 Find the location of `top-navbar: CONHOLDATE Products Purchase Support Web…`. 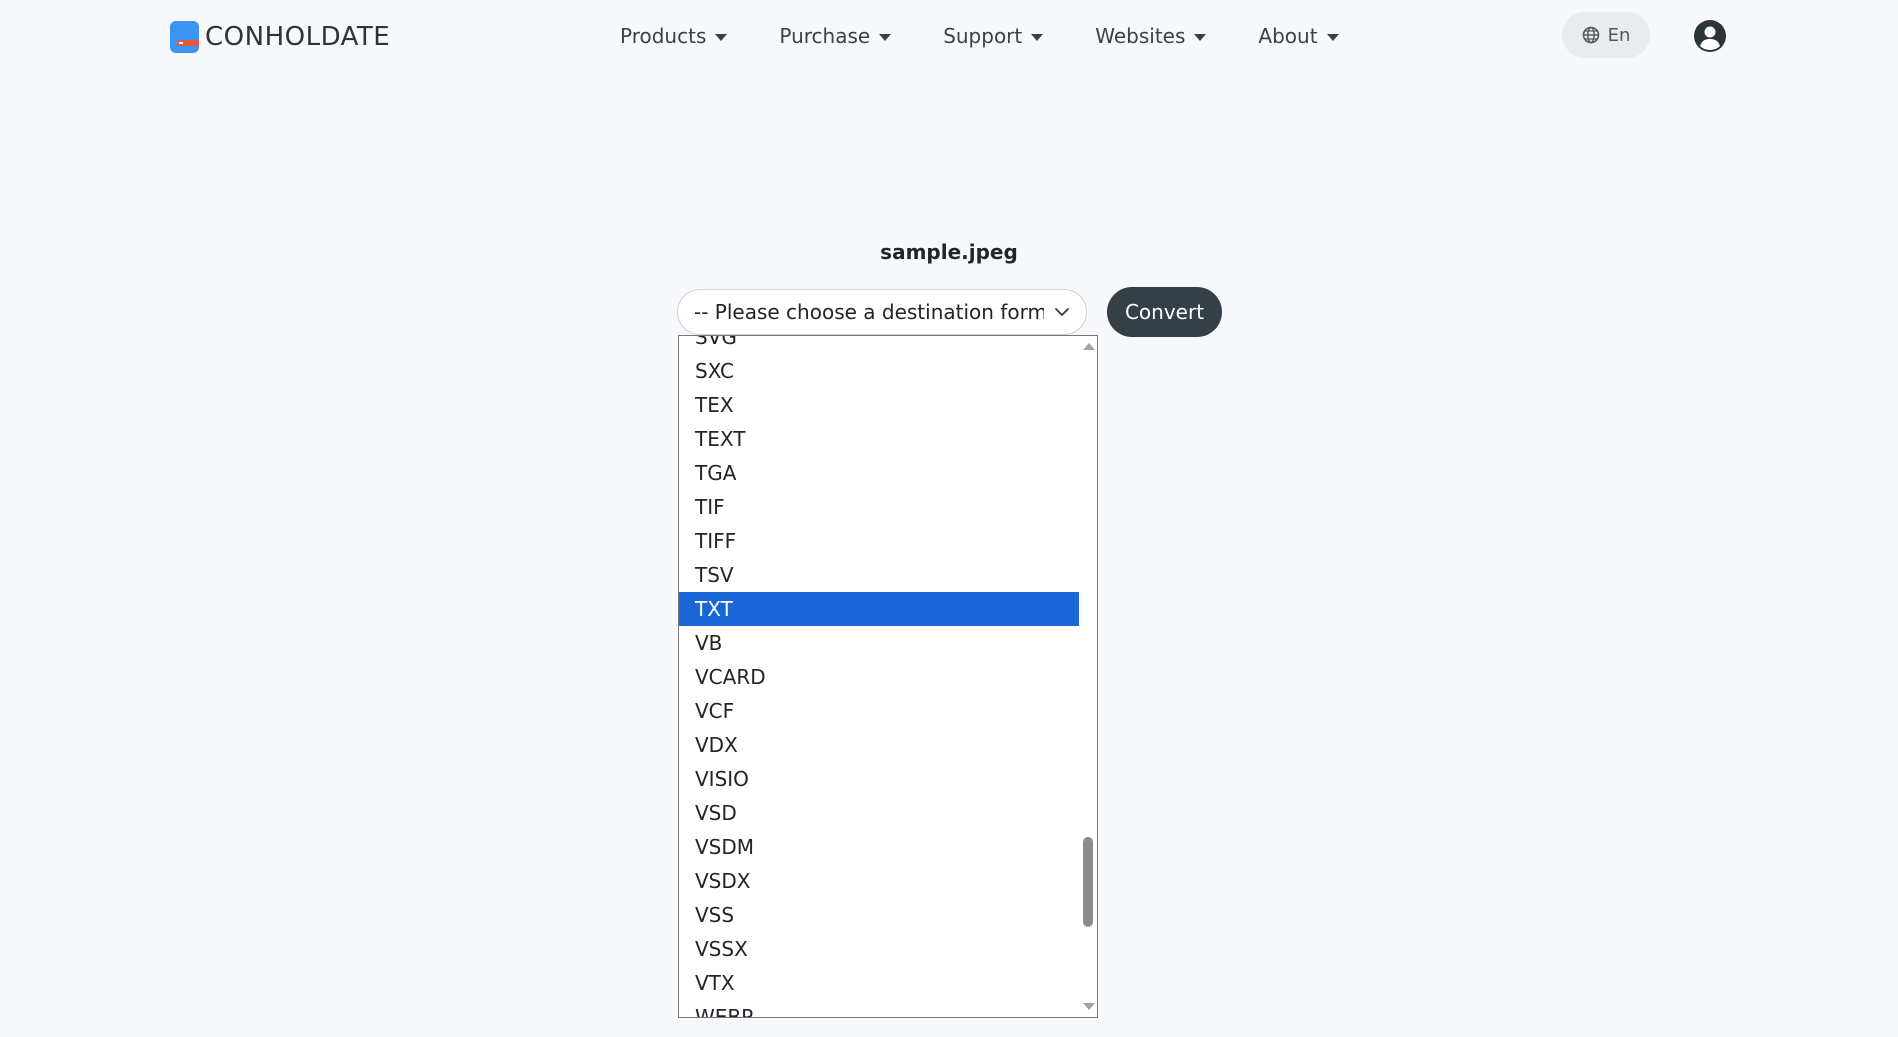

top-navbar: CONHOLDATE Products Purchase Support Web… is located at coordinates (949, 36).